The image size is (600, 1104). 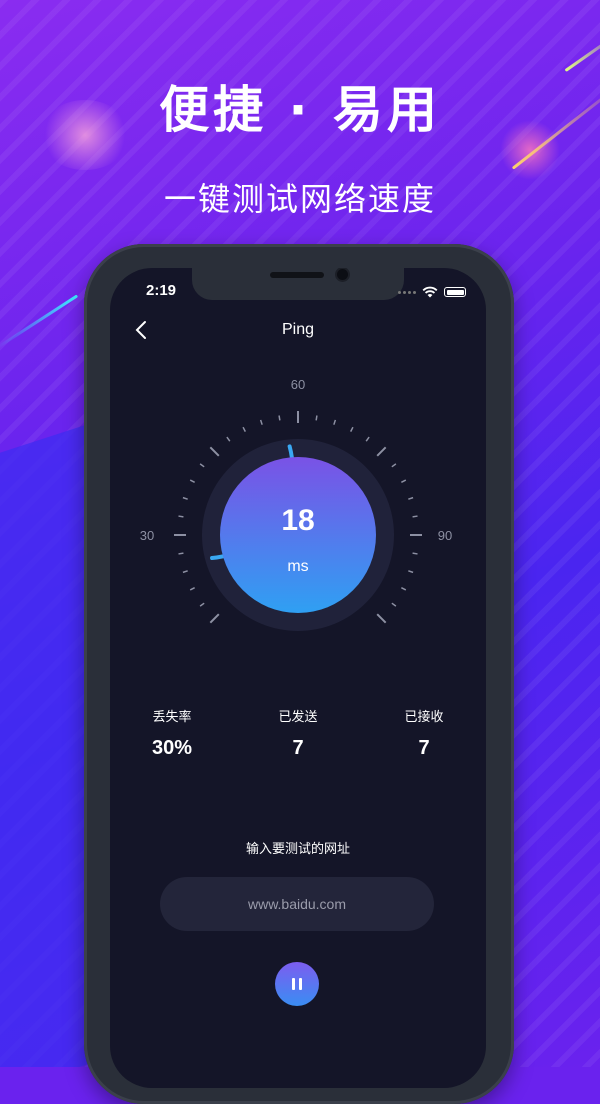 What do you see at coordinates (297, 849) in the screenshot?
I see `url-prompt: 输入要测试的网址` at bounding box center [297, 849].